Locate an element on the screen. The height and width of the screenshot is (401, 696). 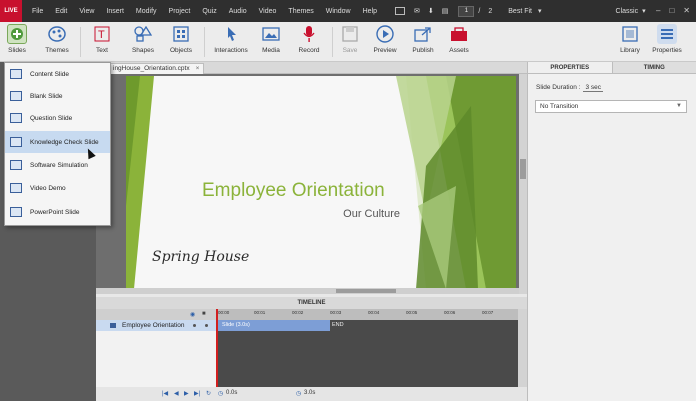
text-button: T Text is located at coordinates (102, 39).